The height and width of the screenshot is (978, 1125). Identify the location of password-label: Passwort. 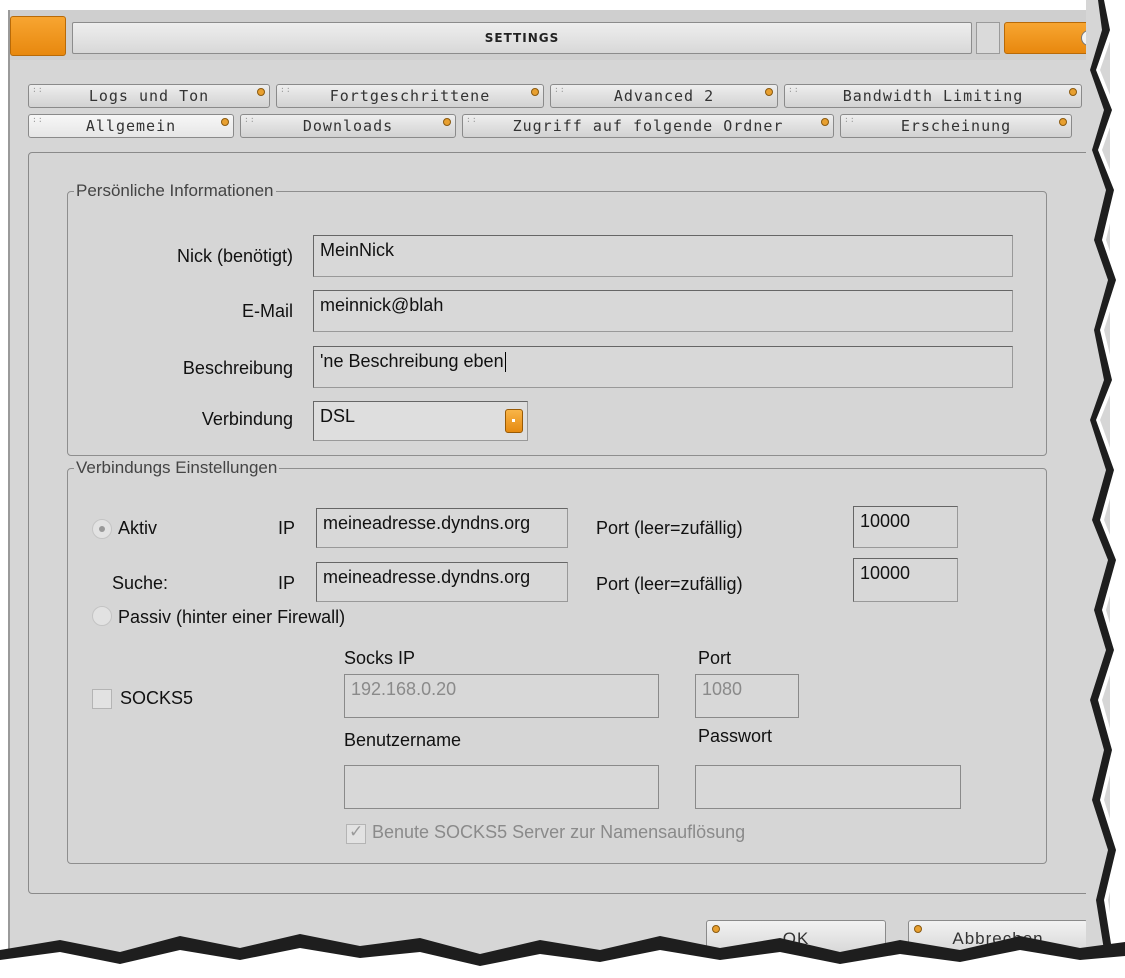
(735, 736).